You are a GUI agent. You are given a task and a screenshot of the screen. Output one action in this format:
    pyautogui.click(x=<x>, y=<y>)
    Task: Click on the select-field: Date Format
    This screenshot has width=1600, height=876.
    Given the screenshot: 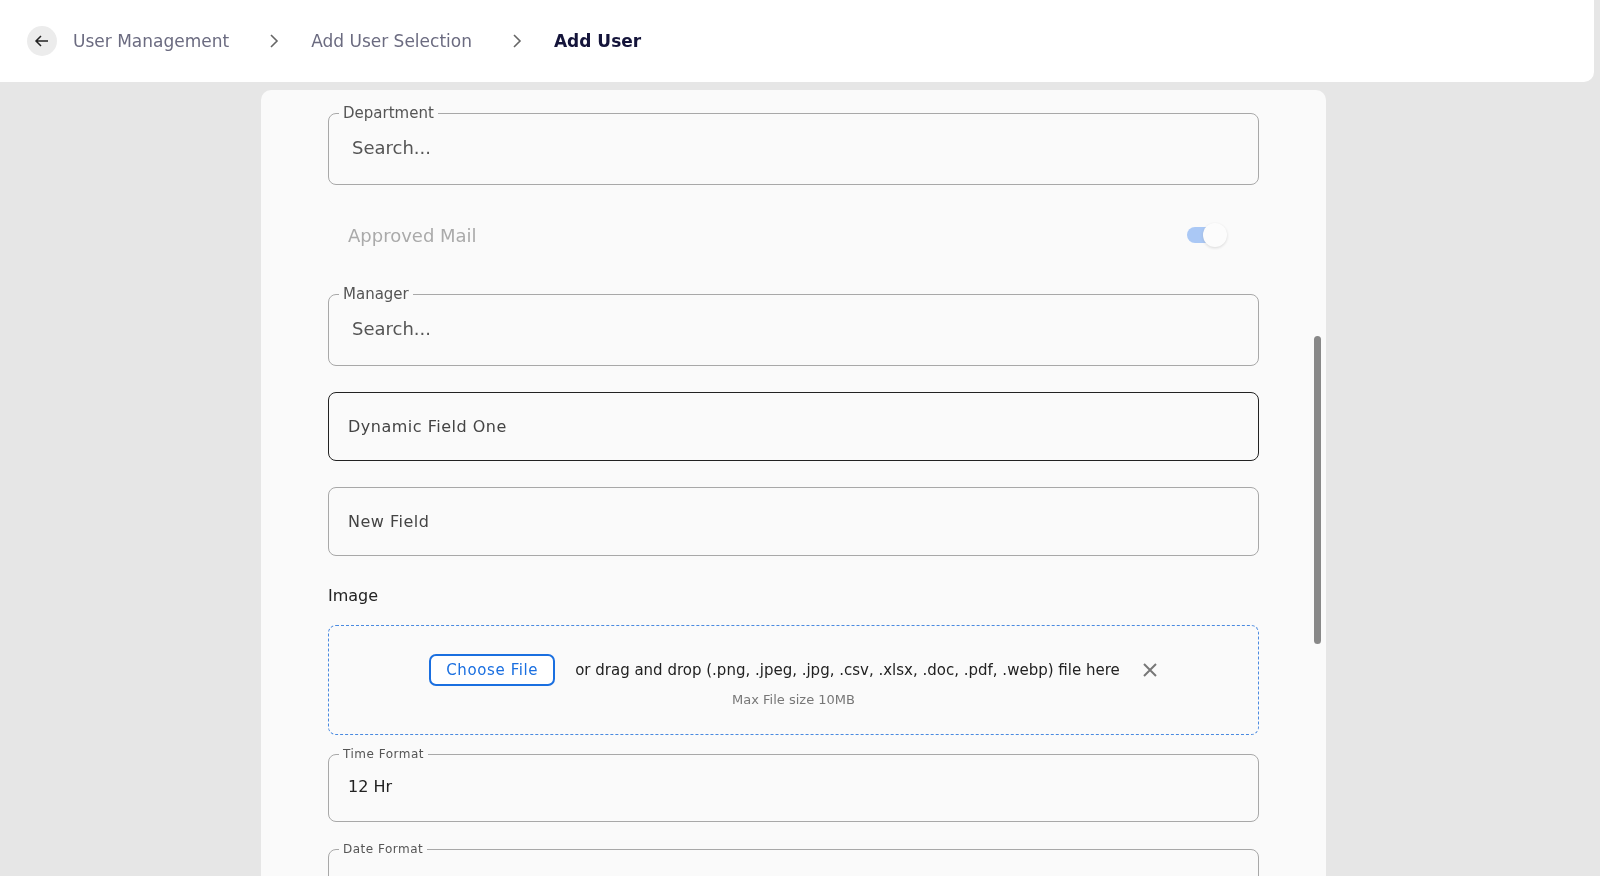 What is the action you would take?
    pyautogui.click(x=793, y=859)
    